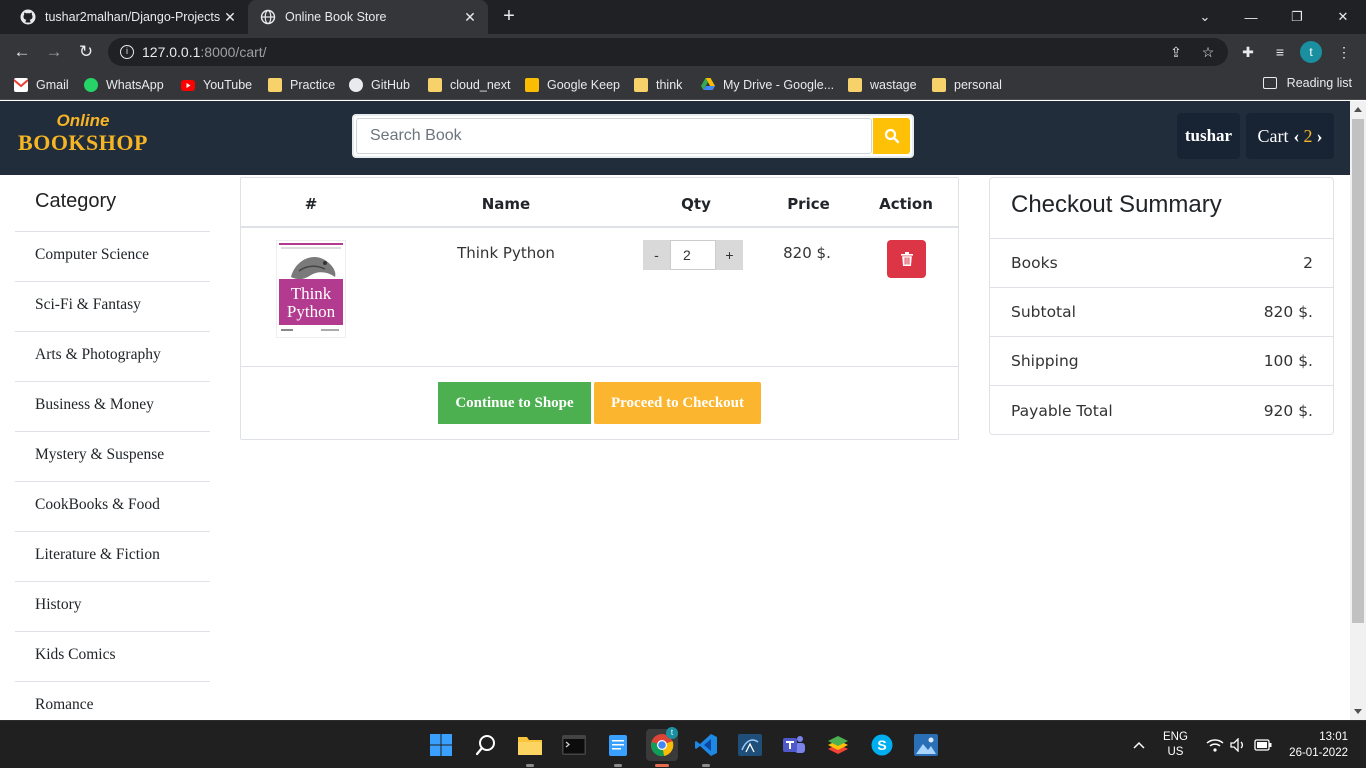 Image resolution: width=1366 pixels, height=769 pixels. Describe the element at coordinates (1358, 371) in the screenshot. I see `scrollbar-thumb` at that location.